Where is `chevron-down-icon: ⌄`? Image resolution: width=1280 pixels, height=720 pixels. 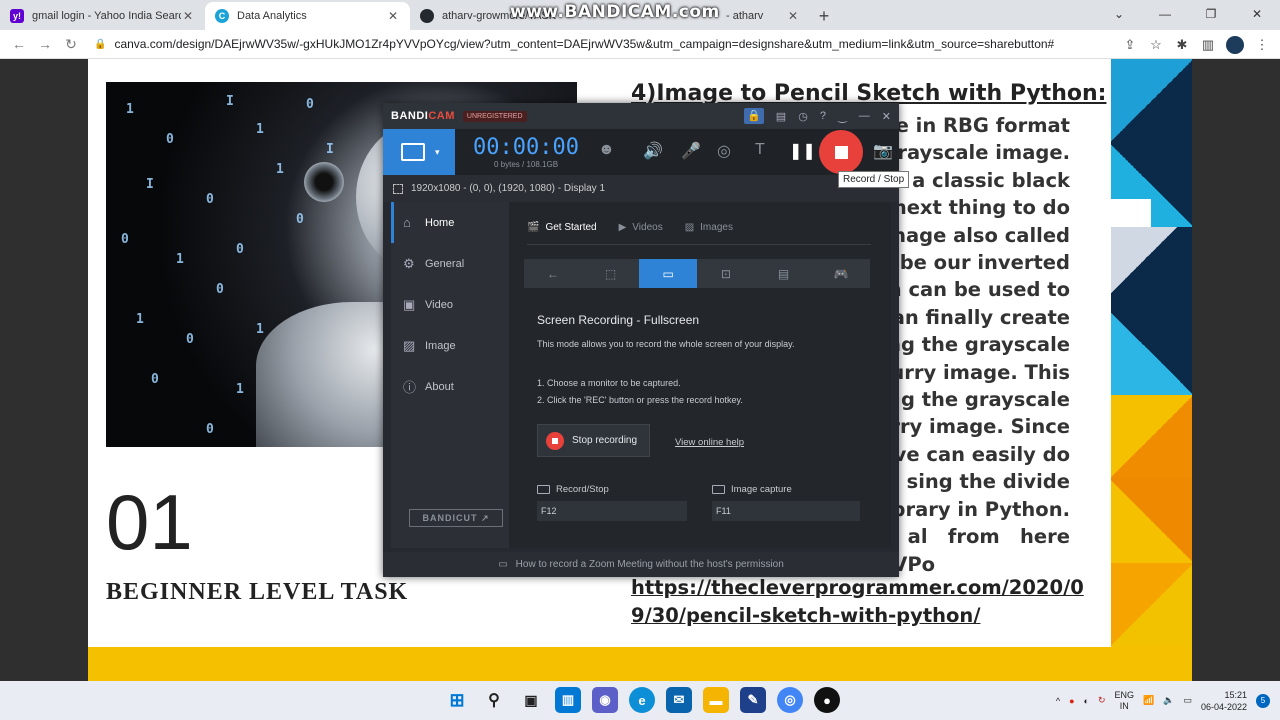
chevron-down-icon: ⌄ is located at coordinates (1119, 15).